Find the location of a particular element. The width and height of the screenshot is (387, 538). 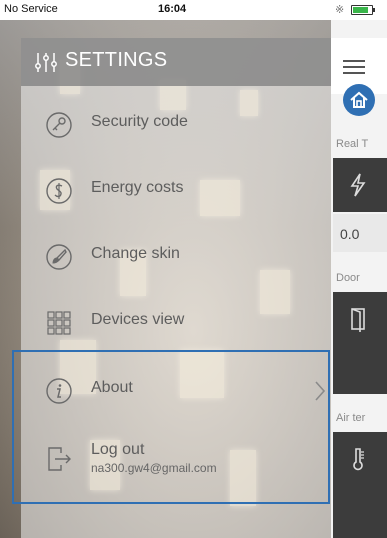

air-temp-tile is located at coordinates (360, 485).